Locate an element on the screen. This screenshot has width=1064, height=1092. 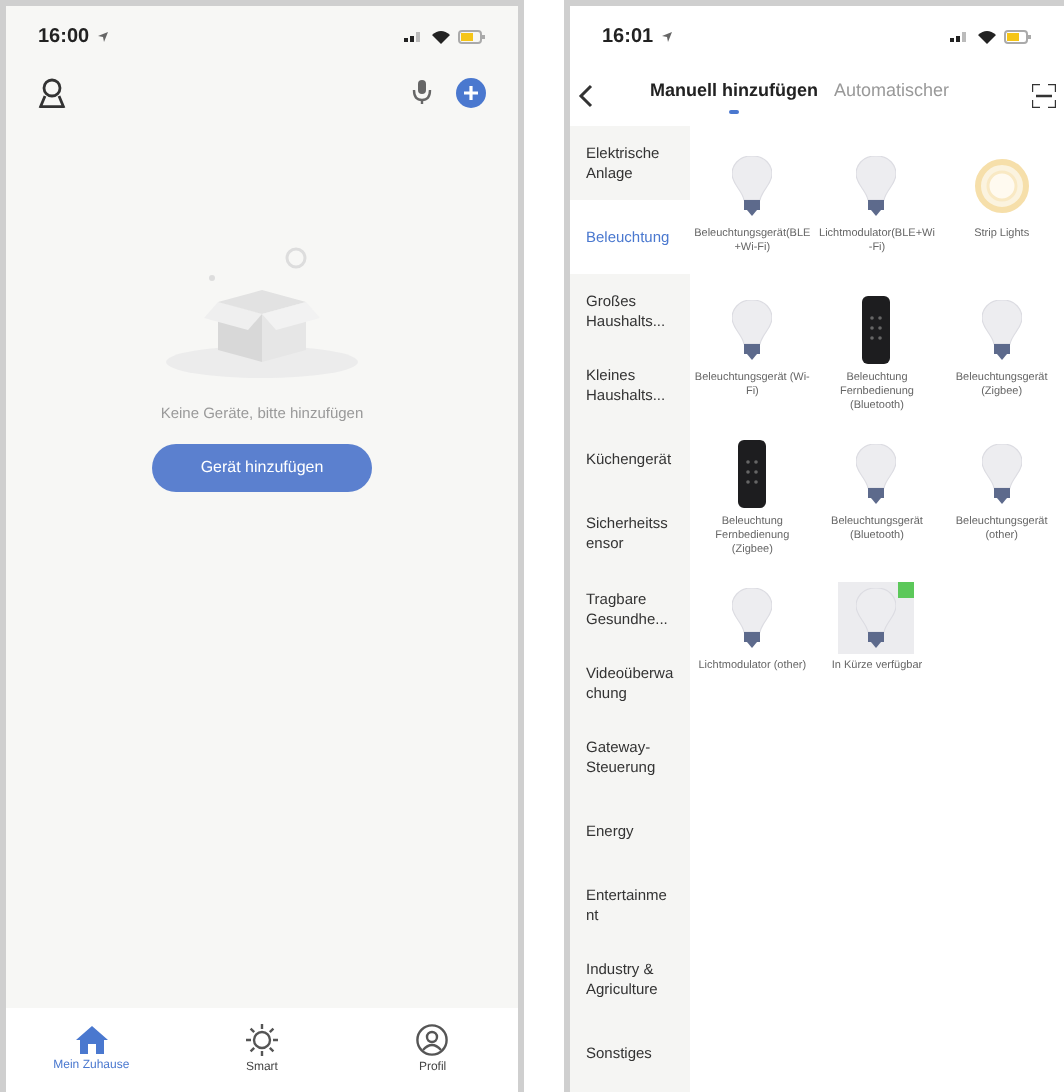
sun-icon is located at coordinates (261, 1039).